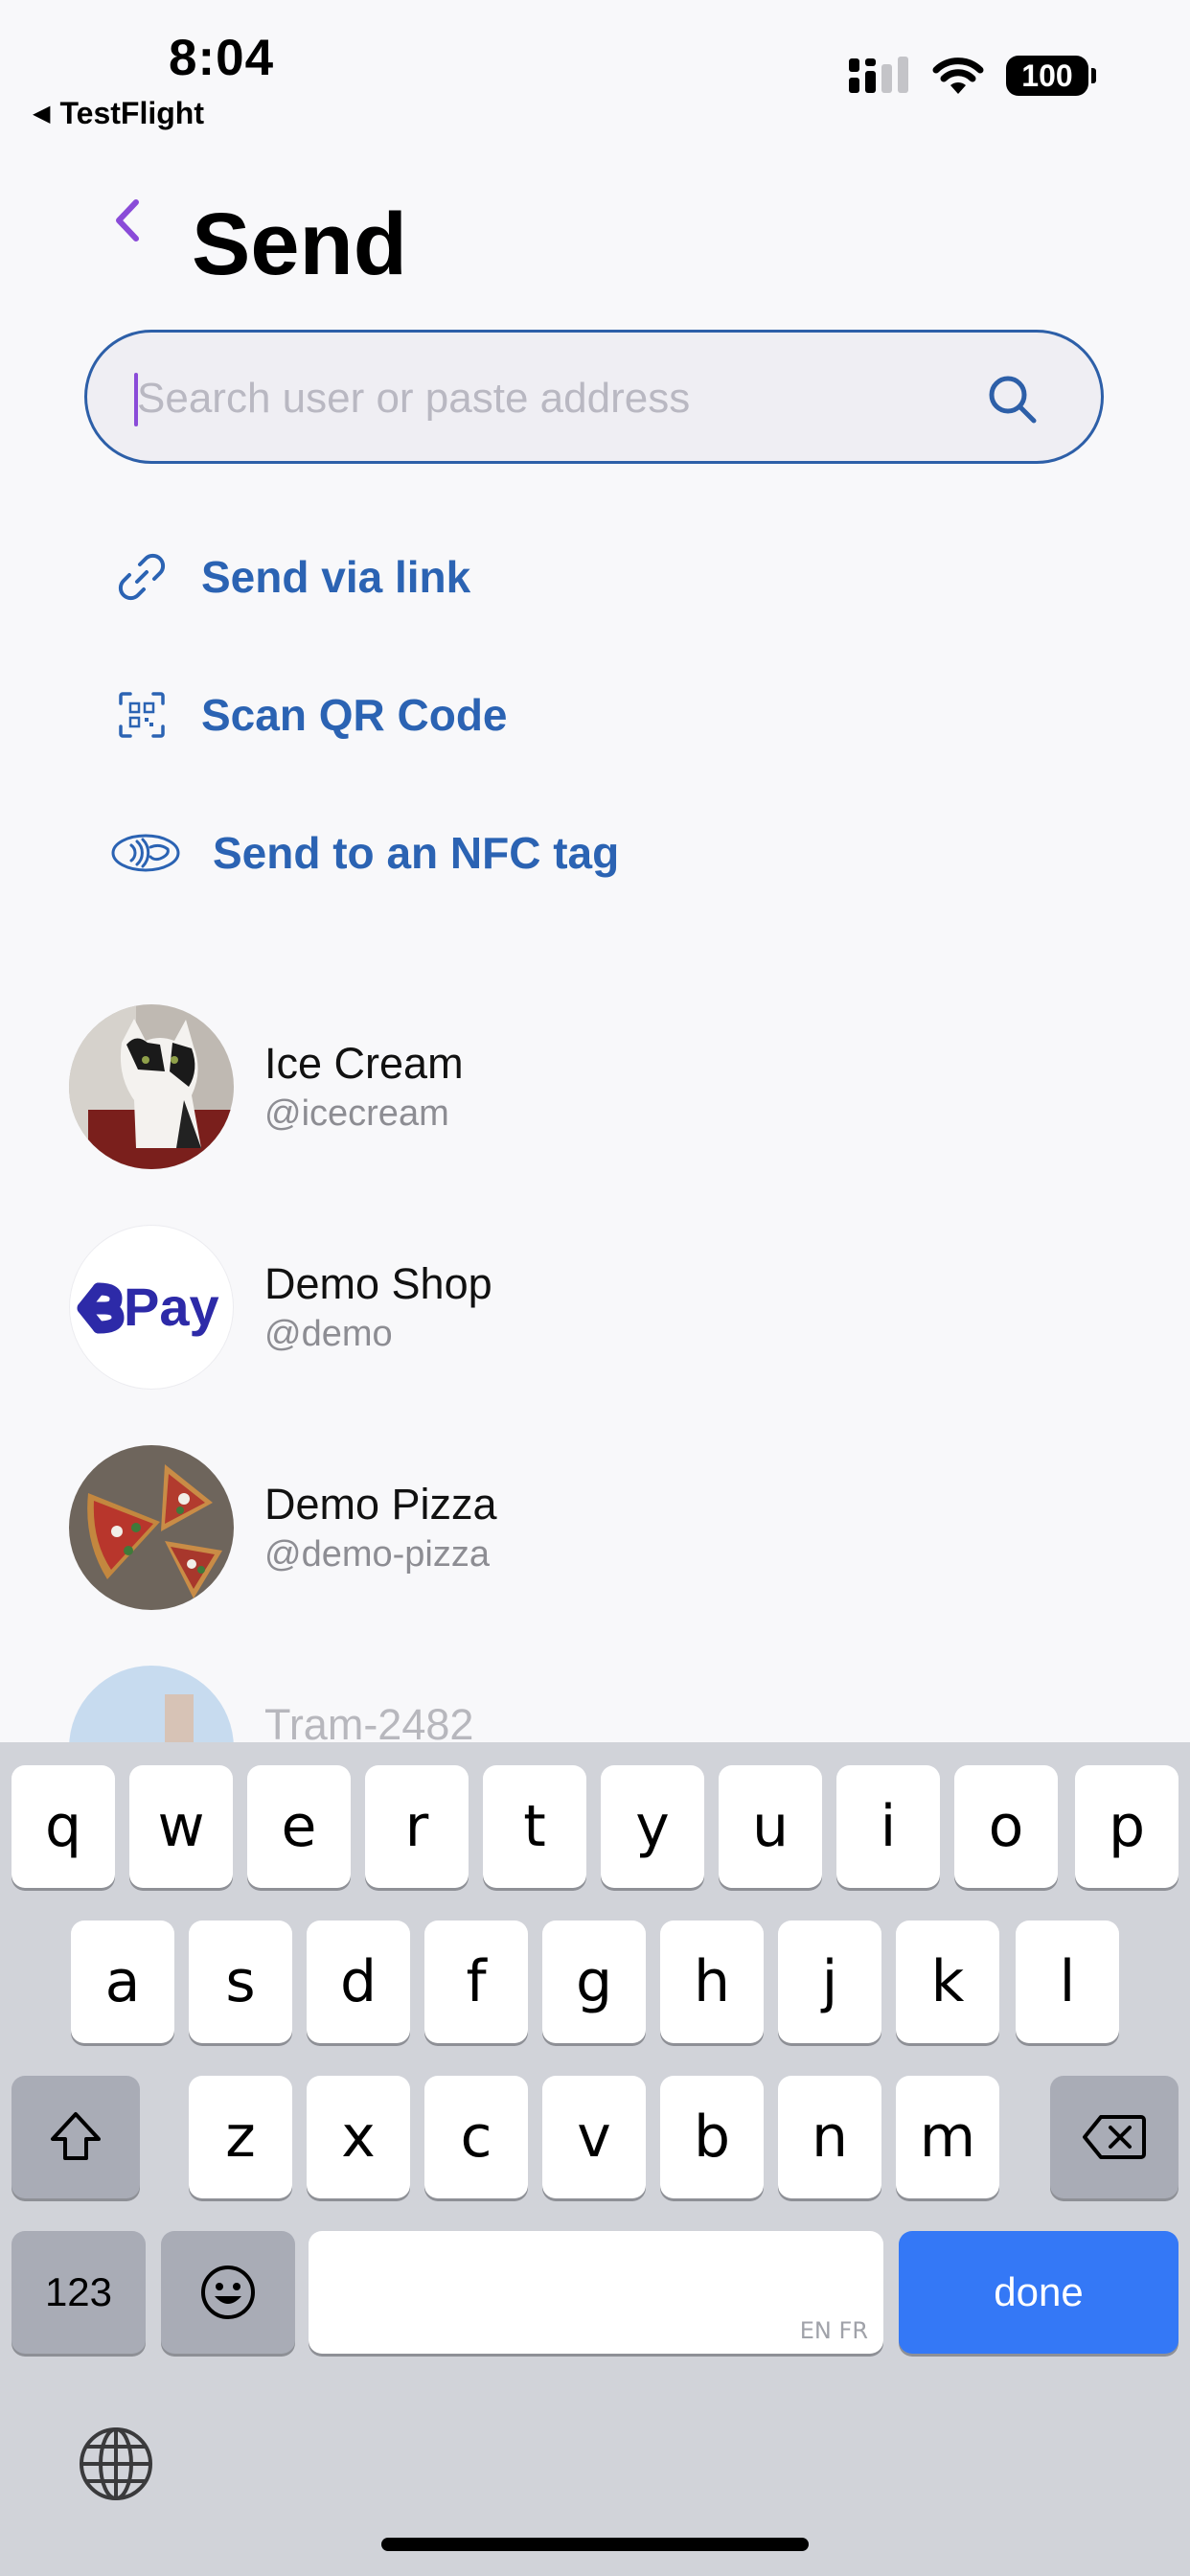 The height and width of the screenshot is (2576, 1190). I want to click on key-d: d, so click(358, 1981).